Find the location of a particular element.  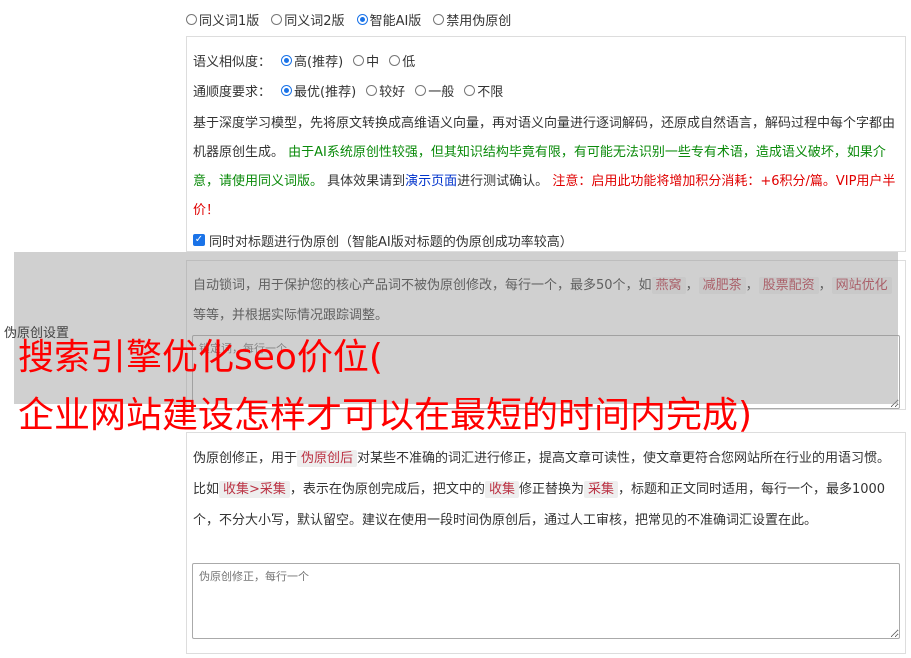

fluency-any: 不限 is located at coordinates (483, 90).